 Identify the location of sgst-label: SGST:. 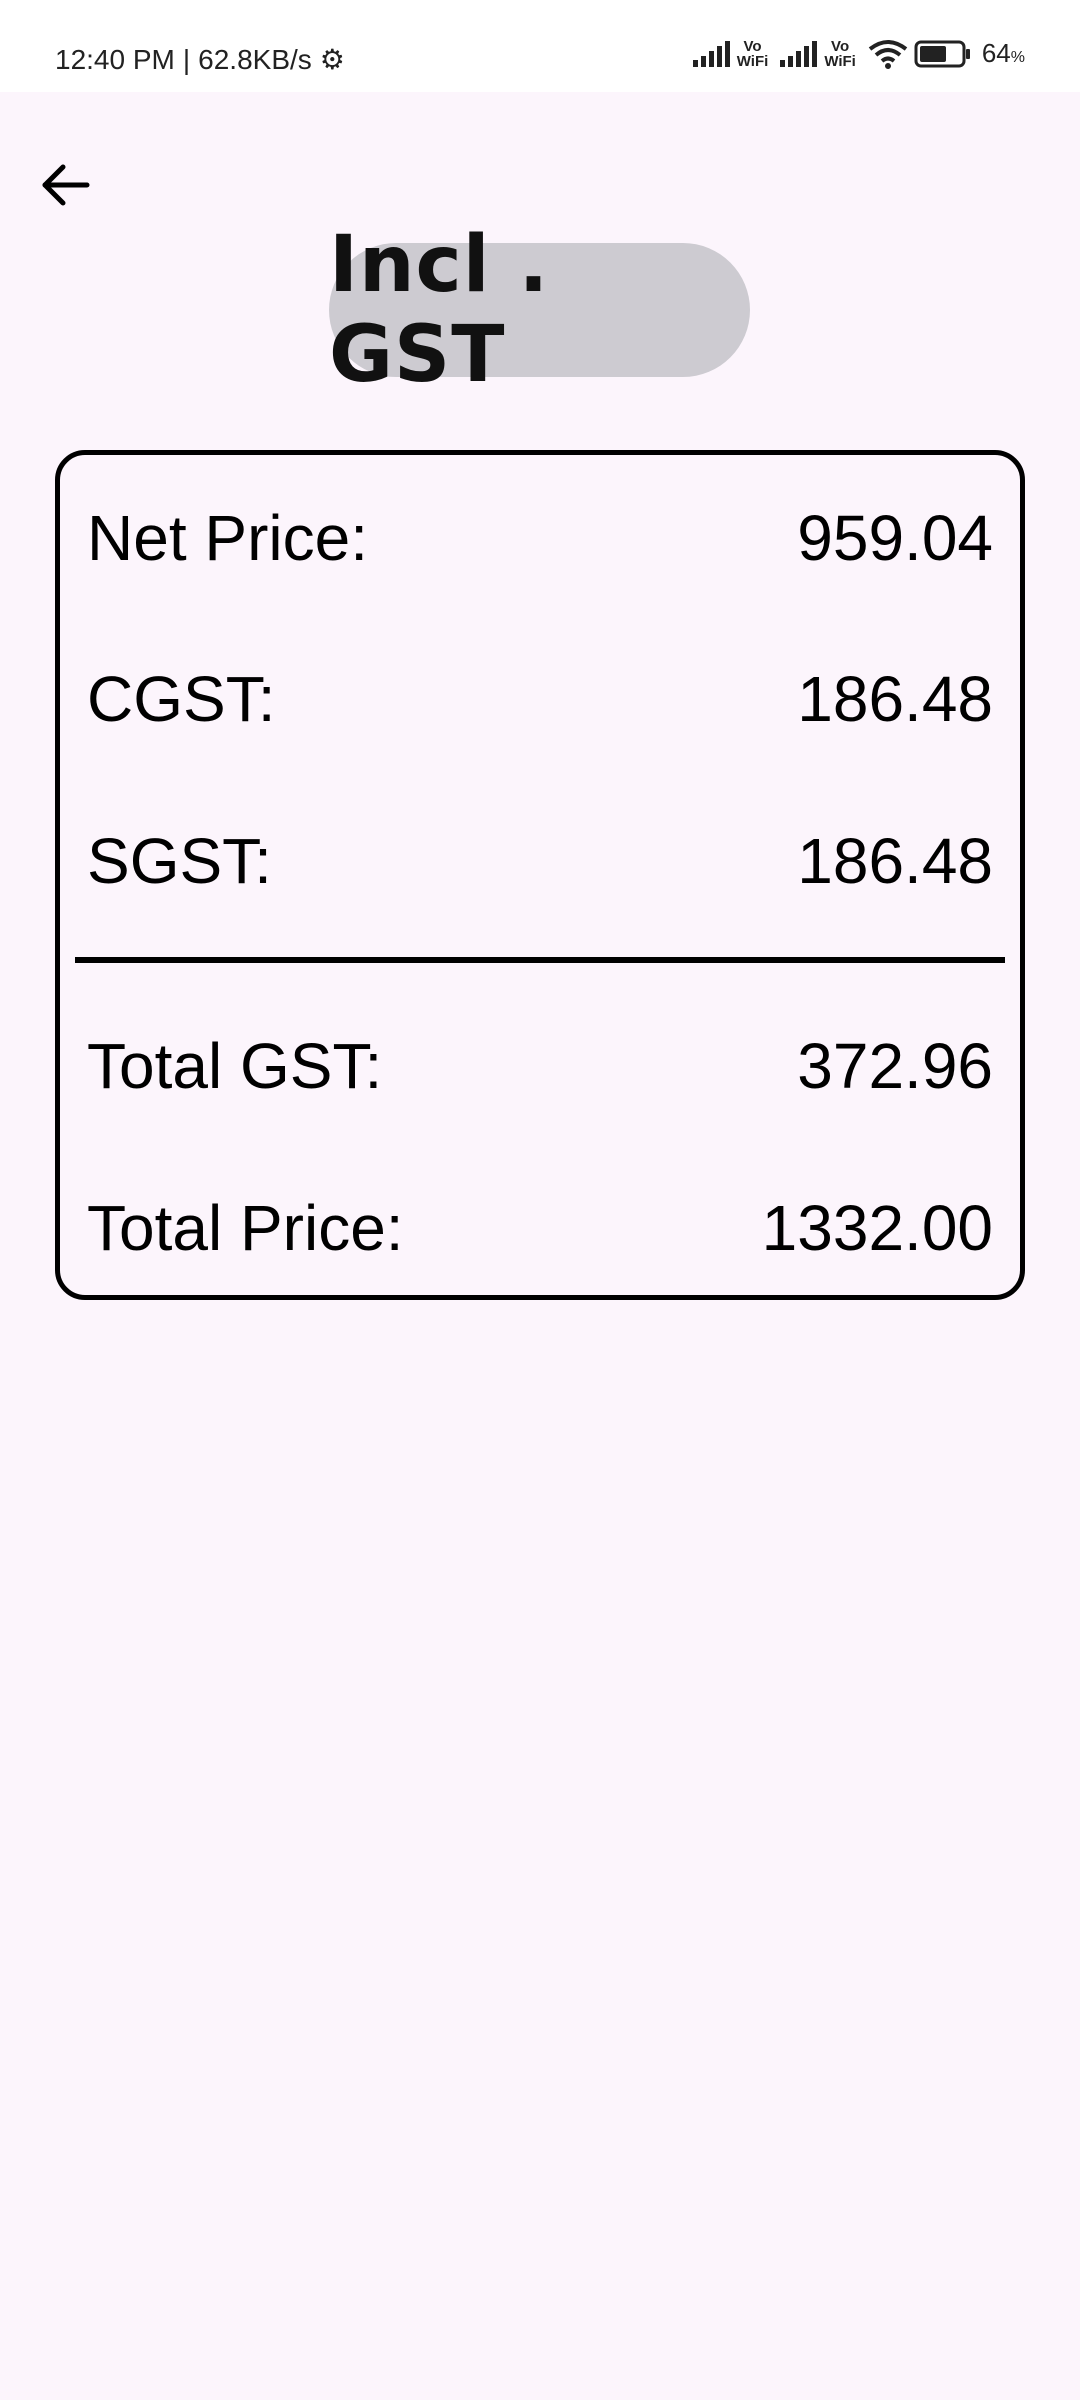
(179, 861).